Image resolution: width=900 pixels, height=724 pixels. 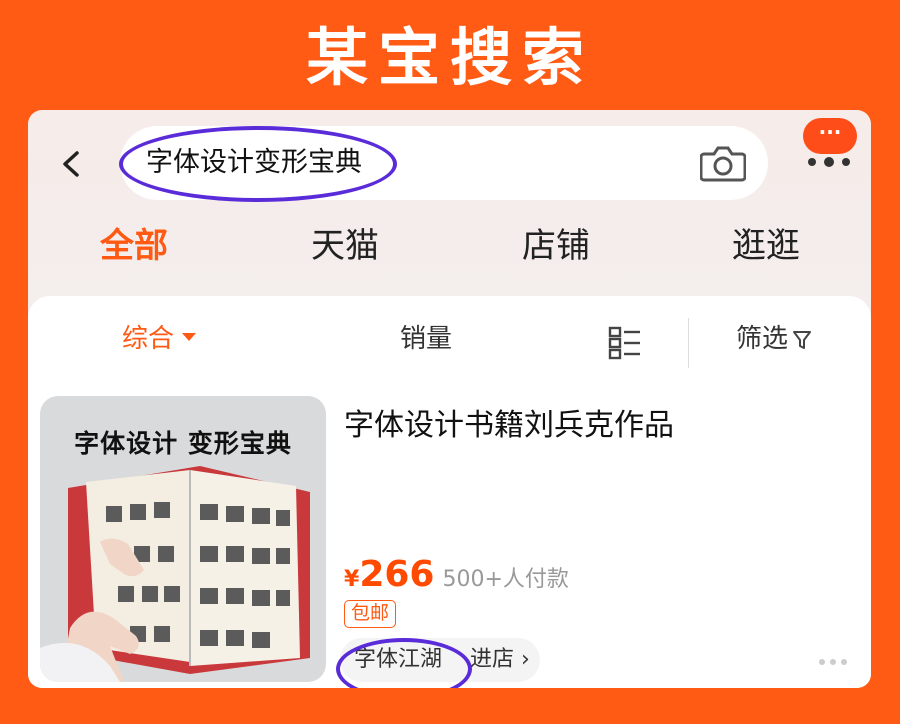 I want to click on price-row: ¥266 500+人付款, so click(x=456, y=576).